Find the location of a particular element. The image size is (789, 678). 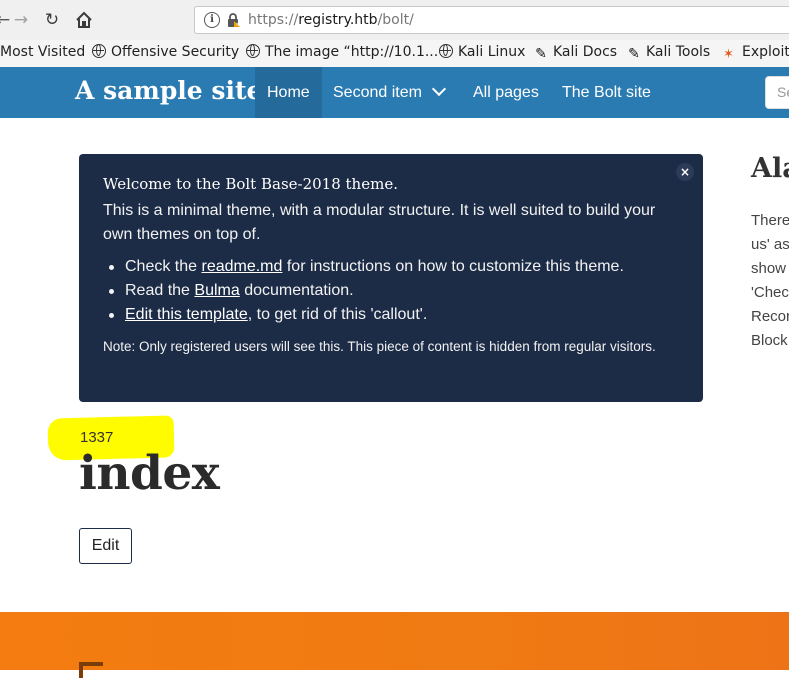

url-text: https://registry.htb/bolt/ is located at coordinates (331, 20).